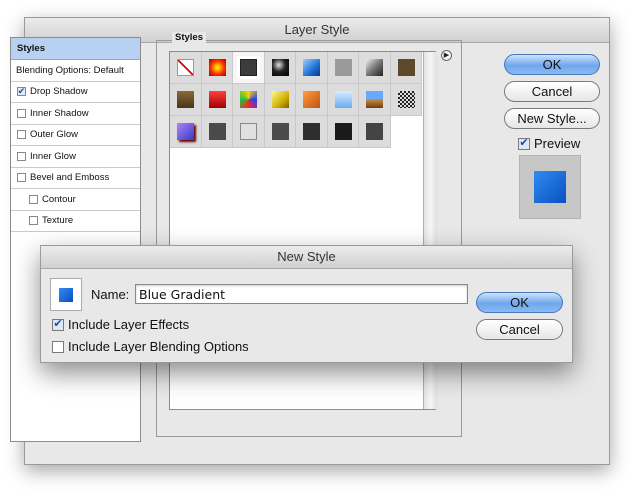 This screenshot has width=640, height=501. I want to click on include-effects-label: Include Layer Effects, so click(129, 324).